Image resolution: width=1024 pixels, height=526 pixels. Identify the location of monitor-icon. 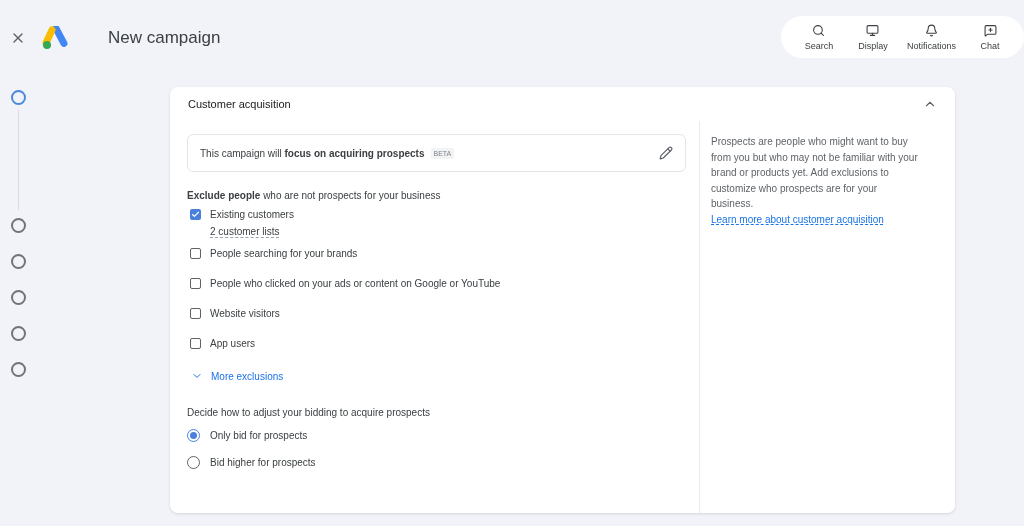
(873, 30).